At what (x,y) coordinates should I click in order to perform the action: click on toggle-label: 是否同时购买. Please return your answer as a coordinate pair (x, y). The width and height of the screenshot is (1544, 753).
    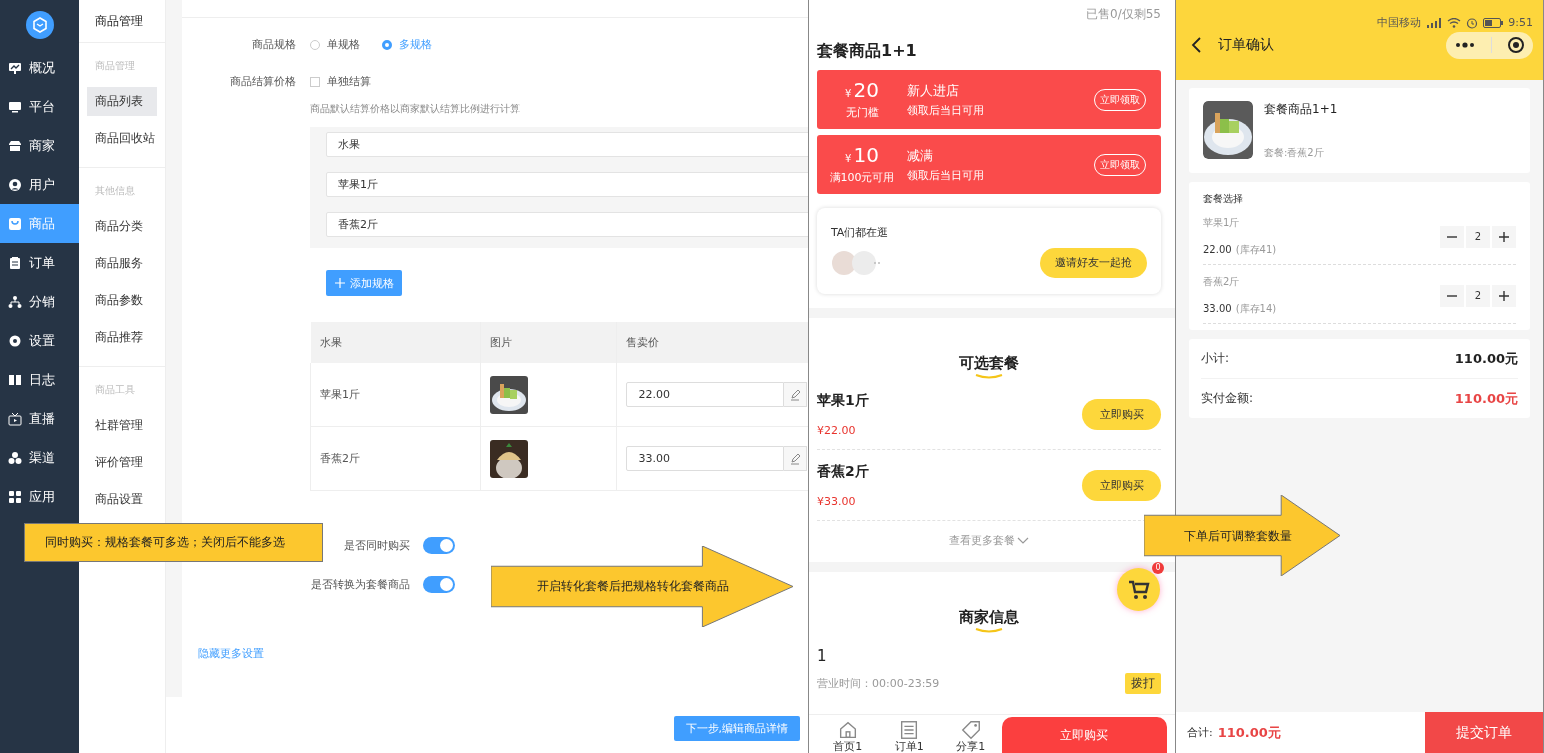
    Looking at the image, I should click on (377, 545).